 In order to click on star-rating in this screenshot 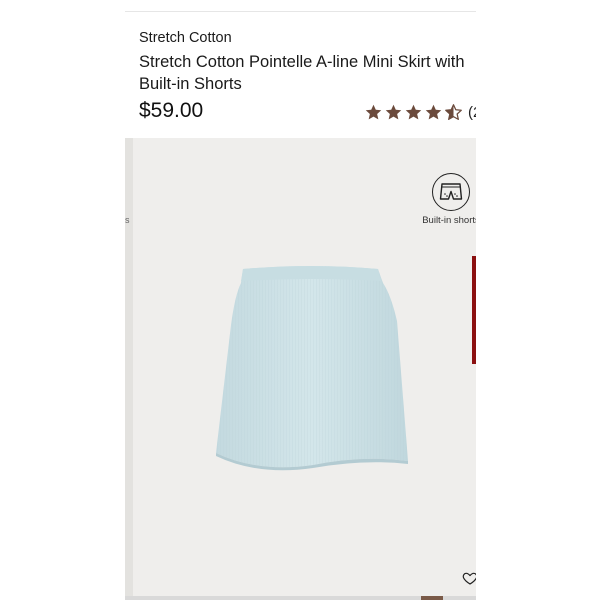, I will do `click(414, 112)`.